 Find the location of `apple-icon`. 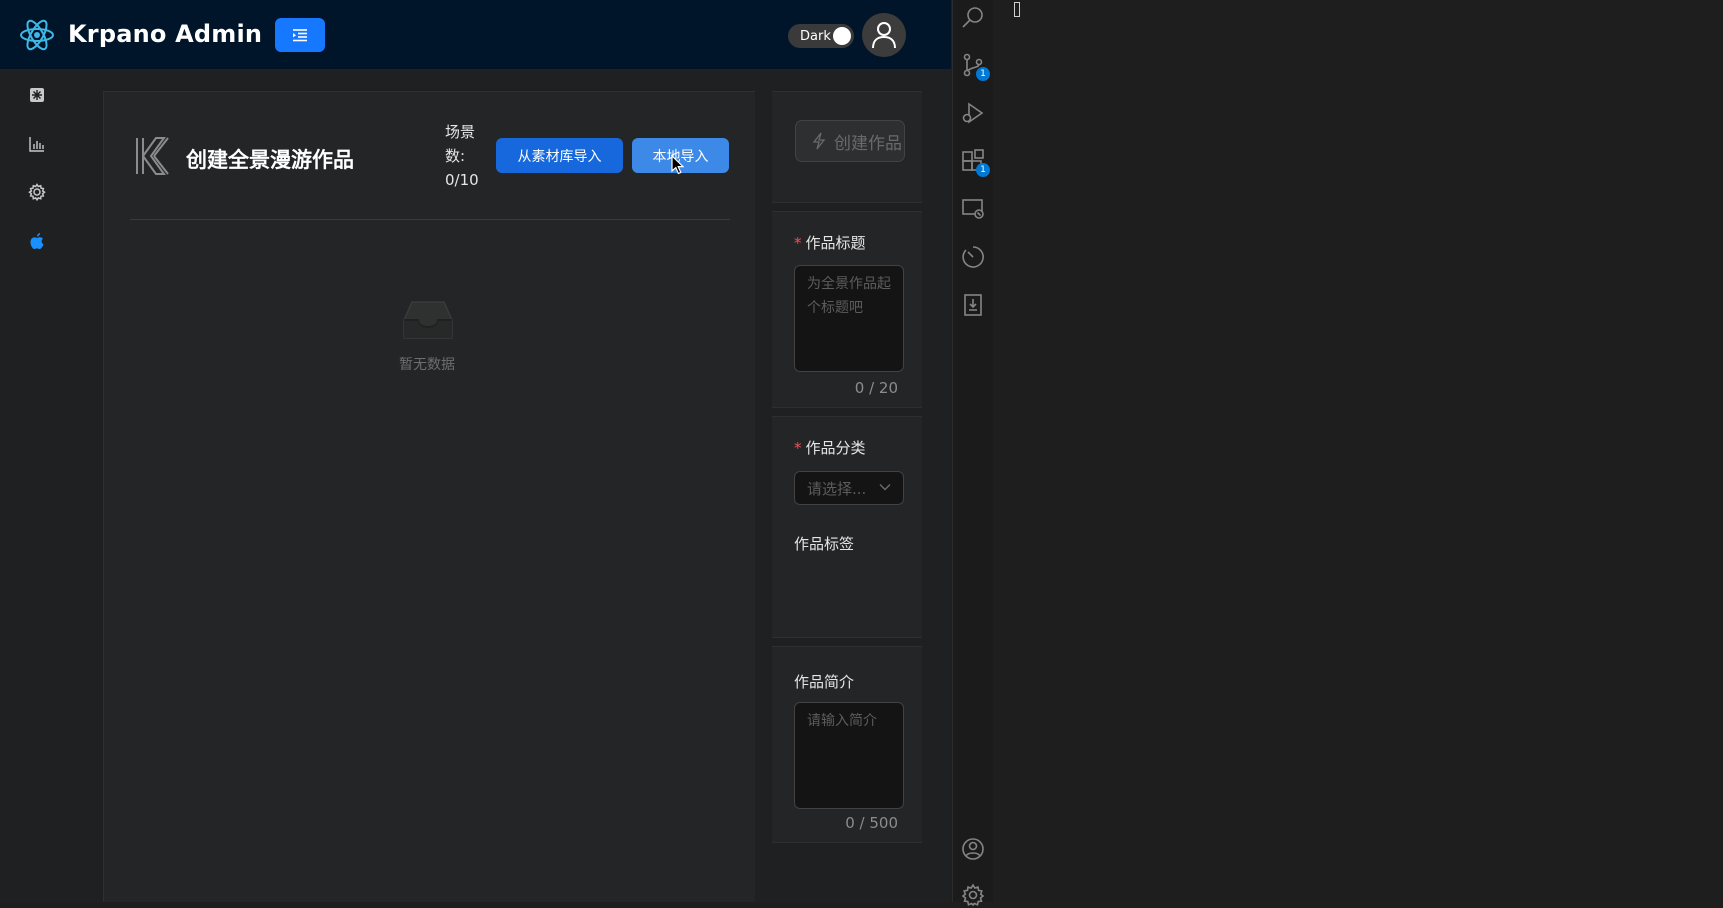

apple-icon is located at coordinates (37, 241).